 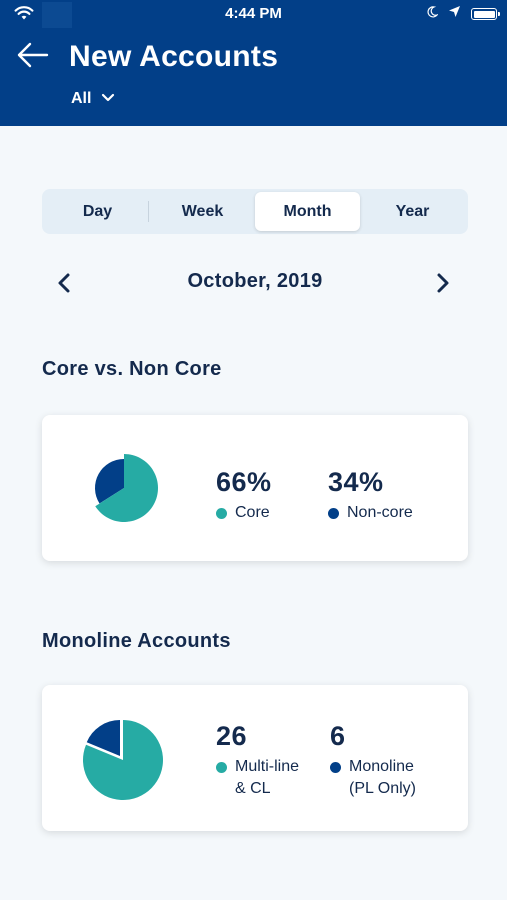 I want to click on core-card: 66% Core 34% Non-core, so click(x=255, y=488).